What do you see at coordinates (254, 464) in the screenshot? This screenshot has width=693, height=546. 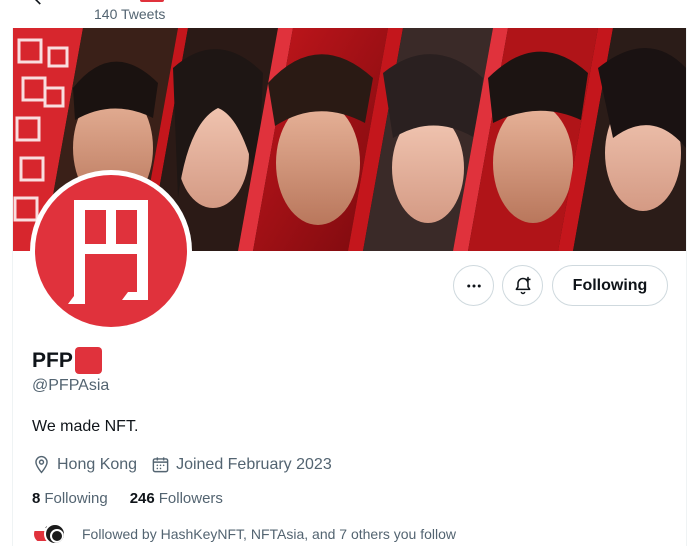 I see `joined-text: Joined February 2023` at bounding box center [254, 464].